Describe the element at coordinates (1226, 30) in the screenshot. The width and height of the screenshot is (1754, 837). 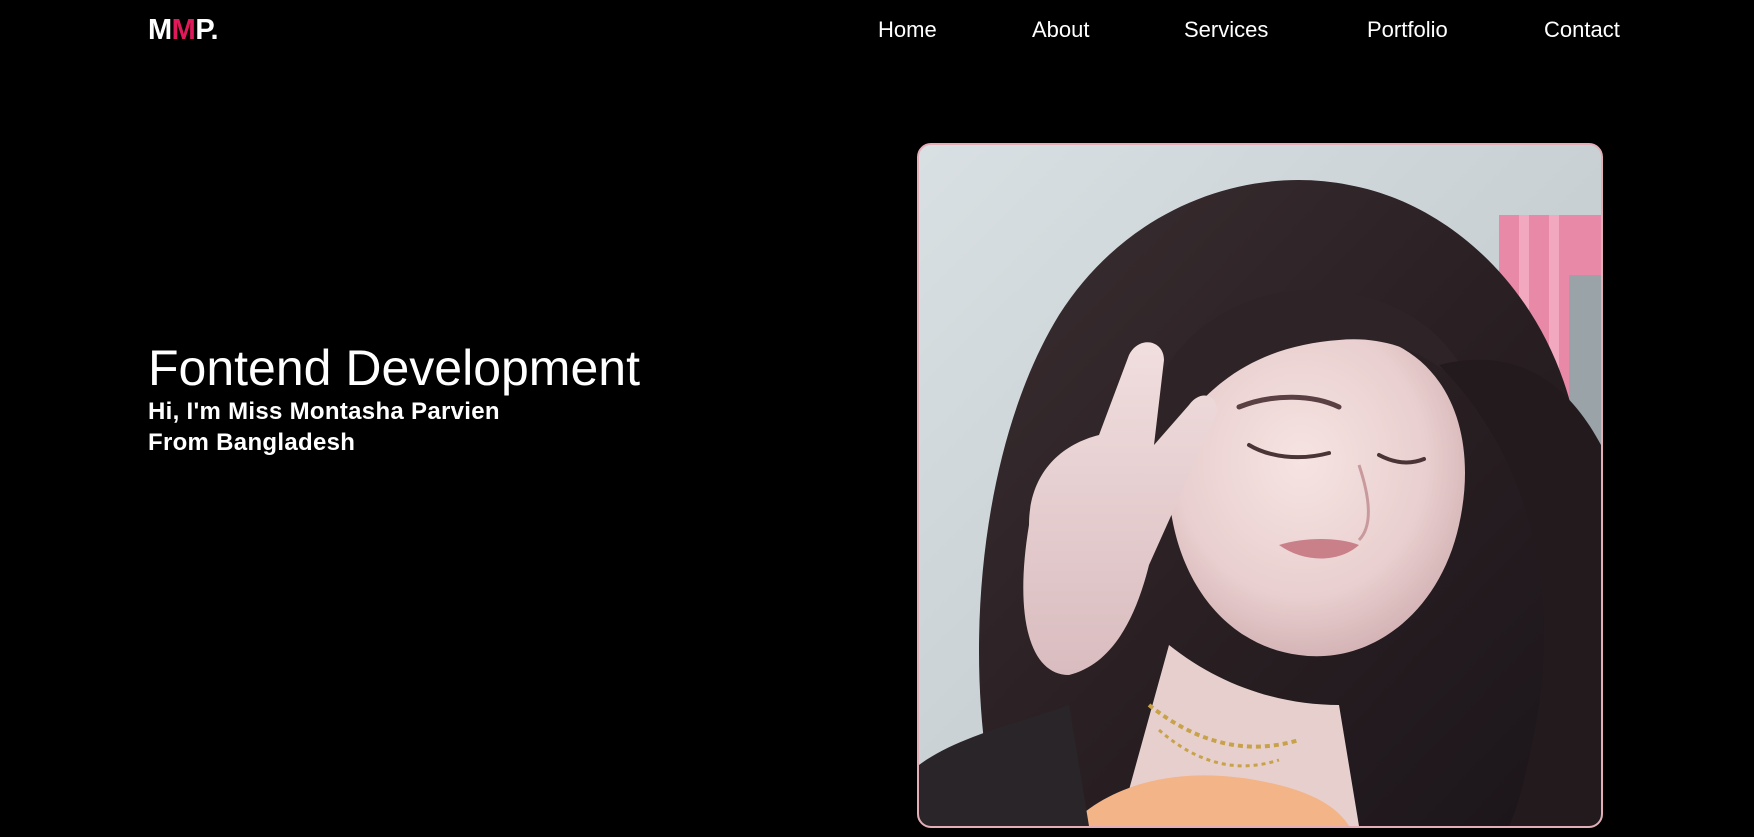
I see `nav-link-services: Services` at that location.